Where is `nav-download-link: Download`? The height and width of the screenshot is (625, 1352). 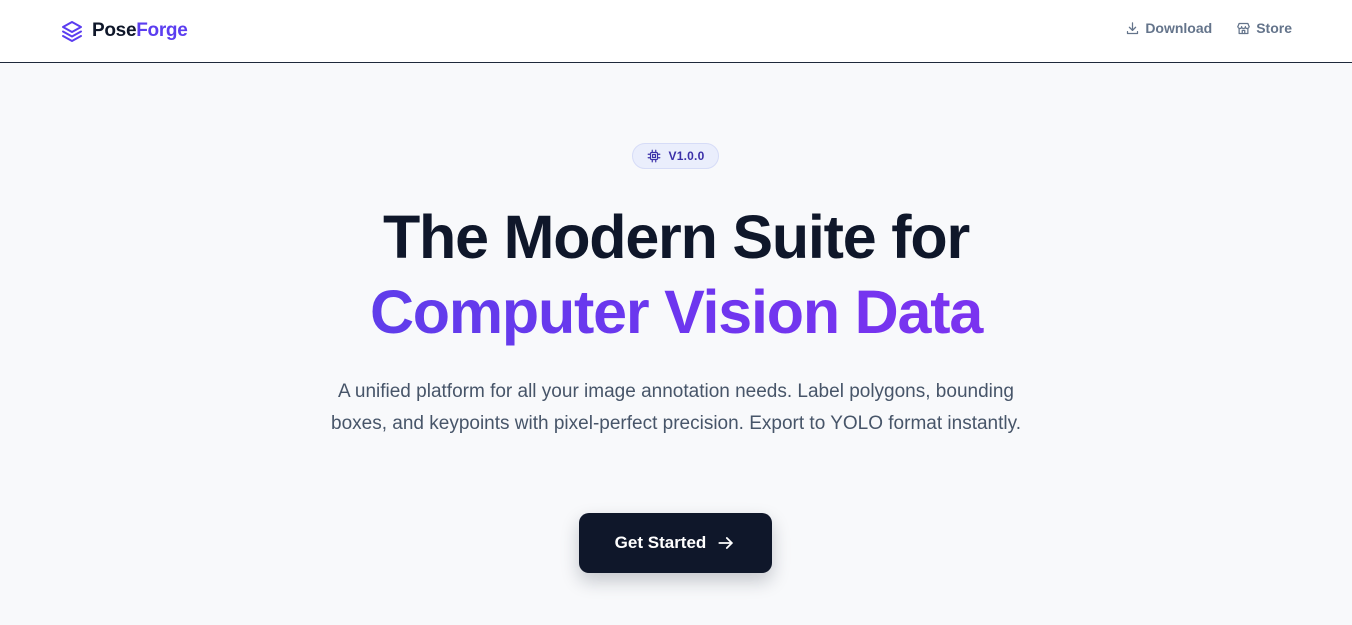
nav-download-link: Download is located at coordinates (1168, 28).